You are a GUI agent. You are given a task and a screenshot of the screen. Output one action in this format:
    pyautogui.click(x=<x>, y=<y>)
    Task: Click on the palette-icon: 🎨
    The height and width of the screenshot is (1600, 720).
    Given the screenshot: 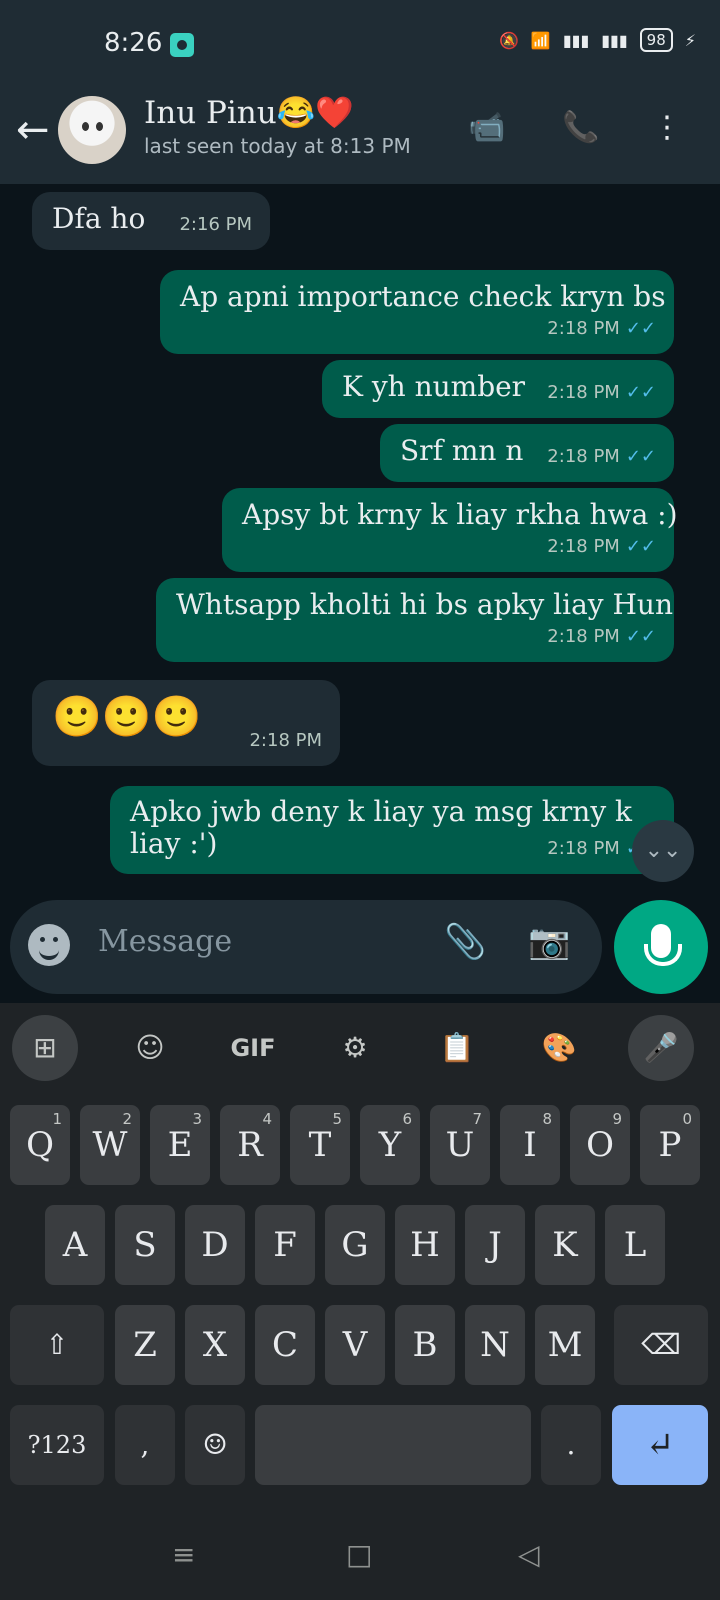 What is the action you would take?
    pyautogui.click(x=559, y=1048)
    